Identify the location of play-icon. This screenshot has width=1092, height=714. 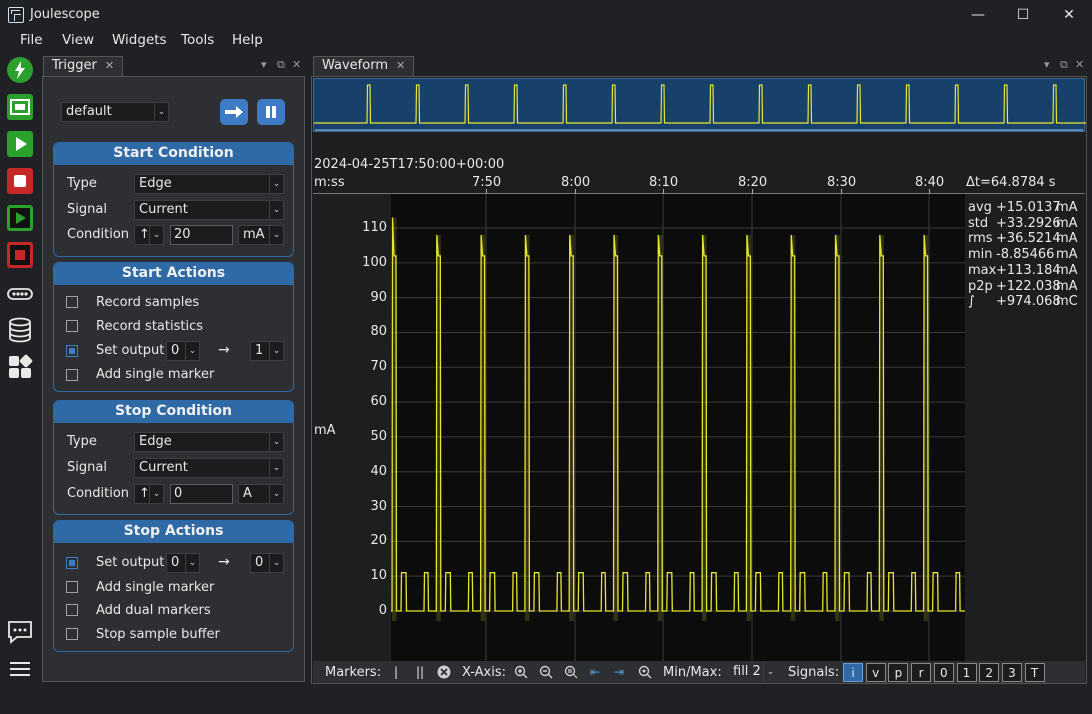
(20, 144).